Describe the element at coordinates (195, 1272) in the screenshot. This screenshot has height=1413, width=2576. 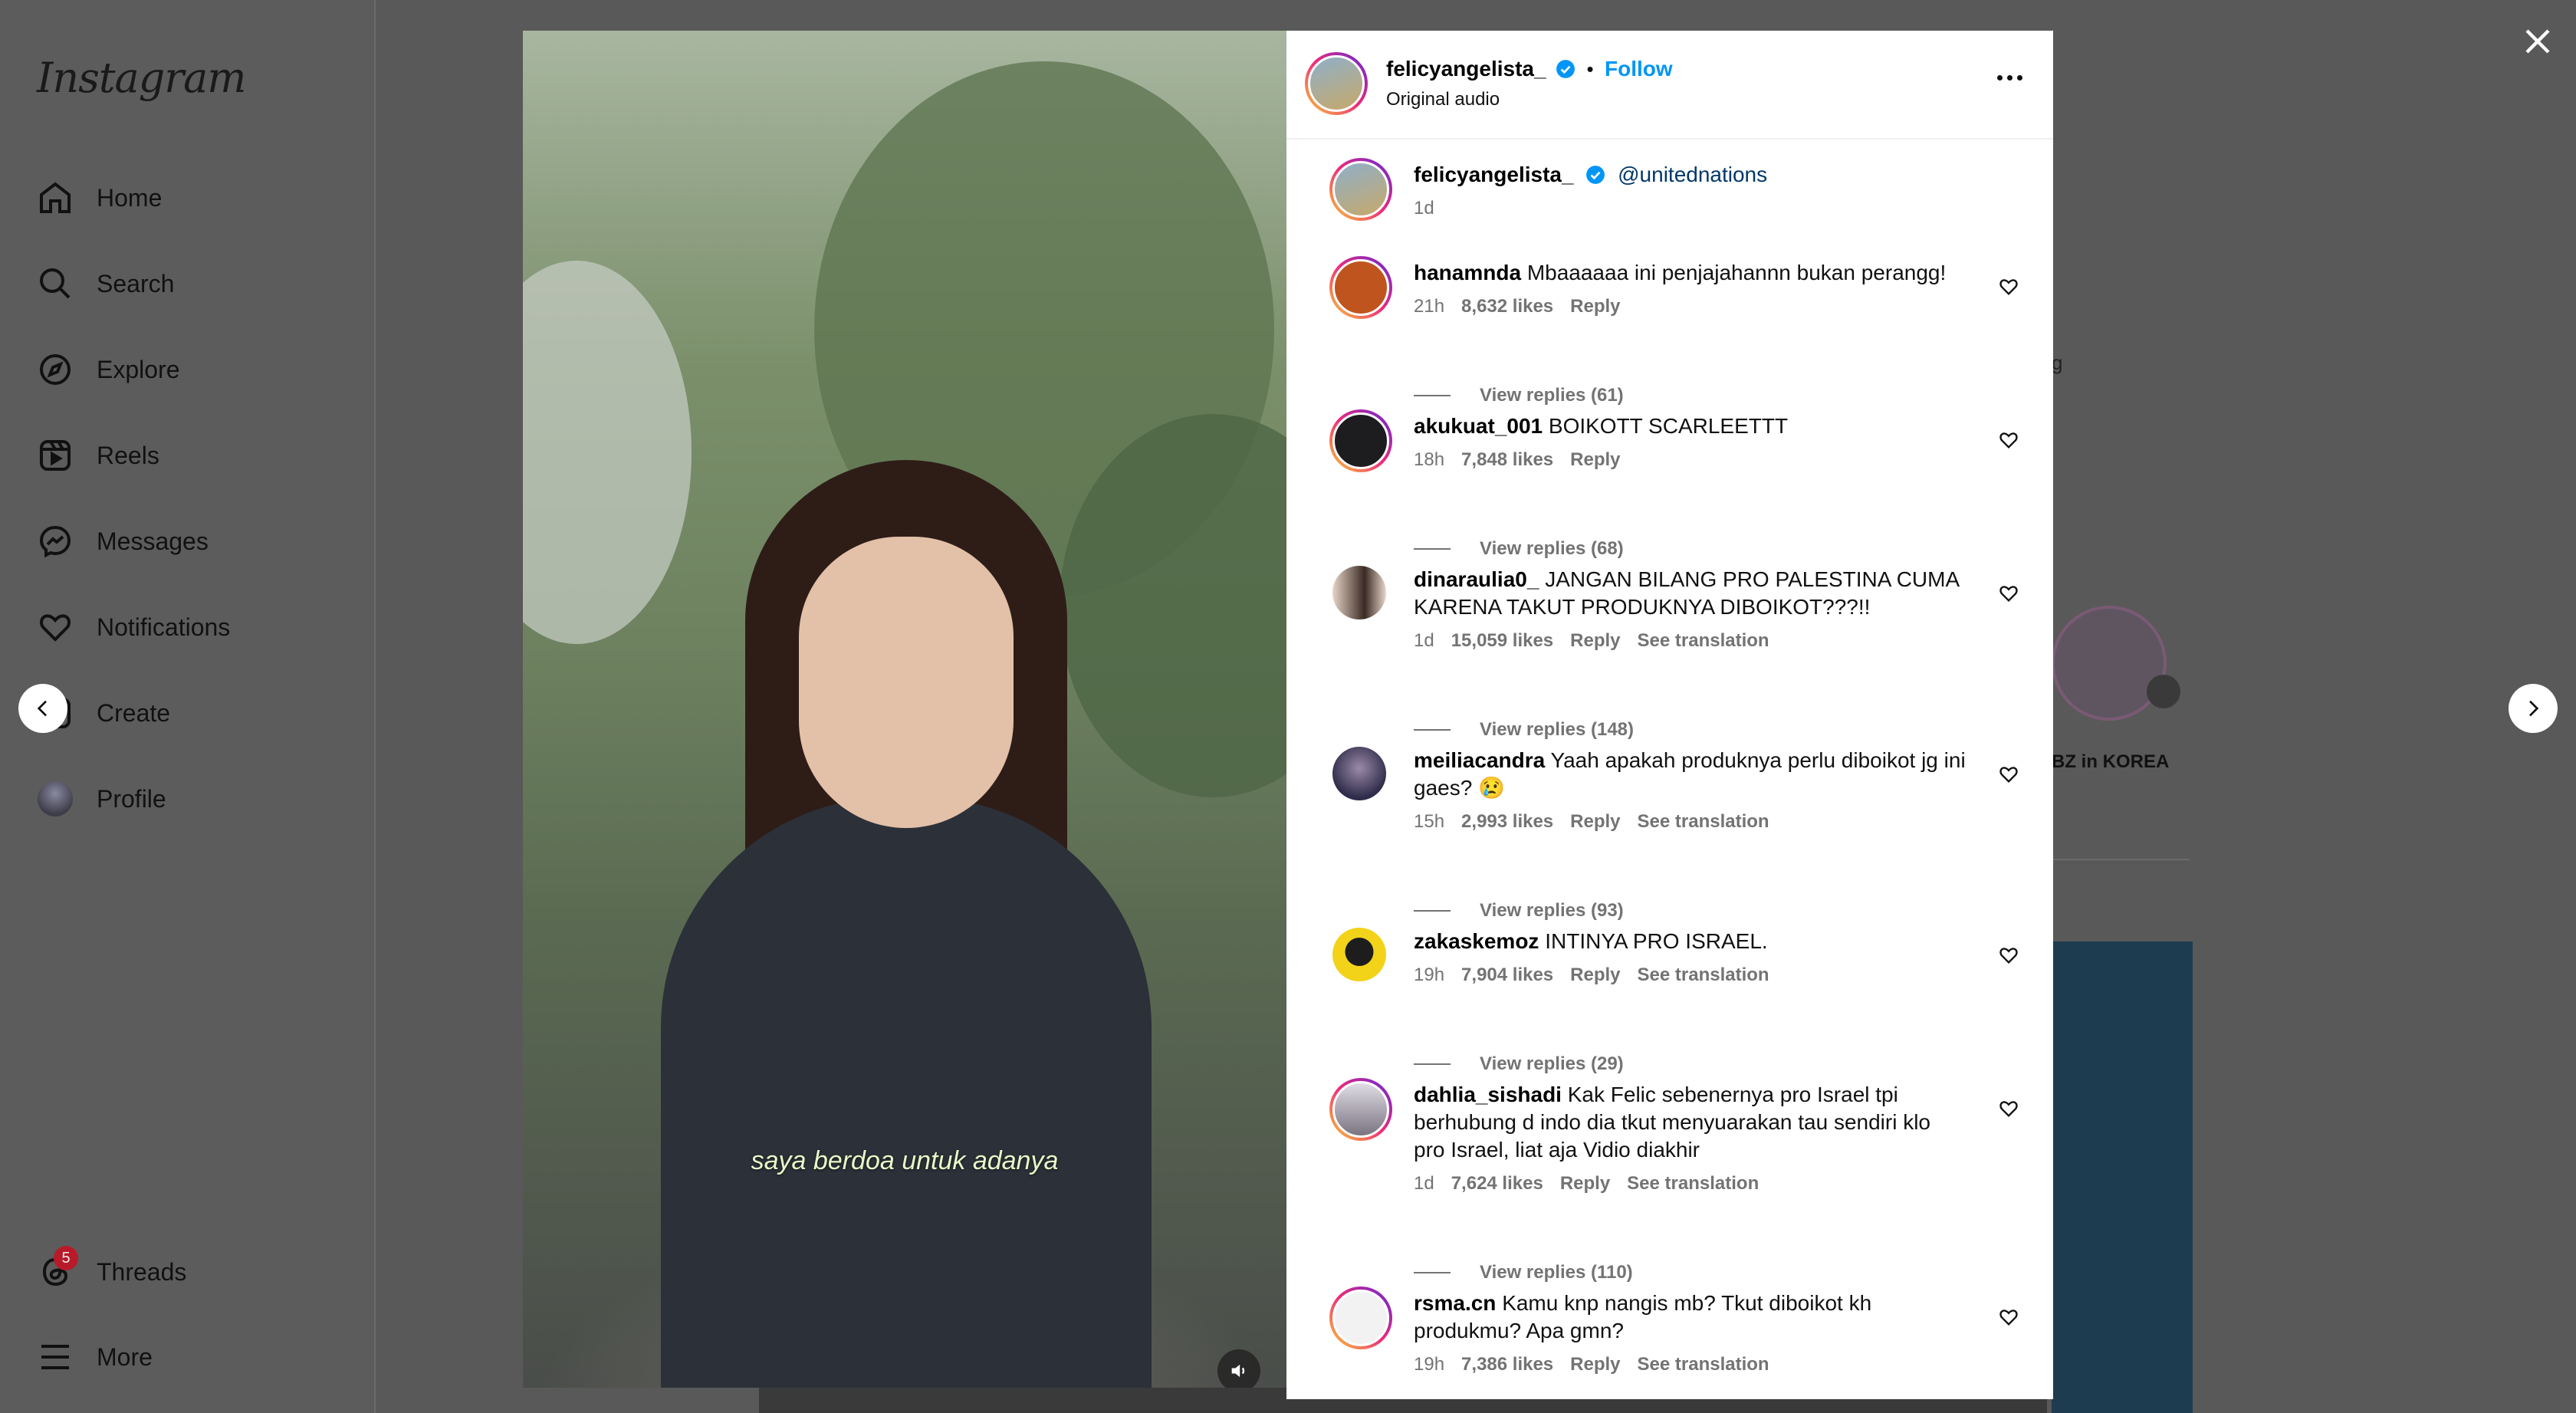
I see `sidebar-item-threads: 5 Threads` at that location.